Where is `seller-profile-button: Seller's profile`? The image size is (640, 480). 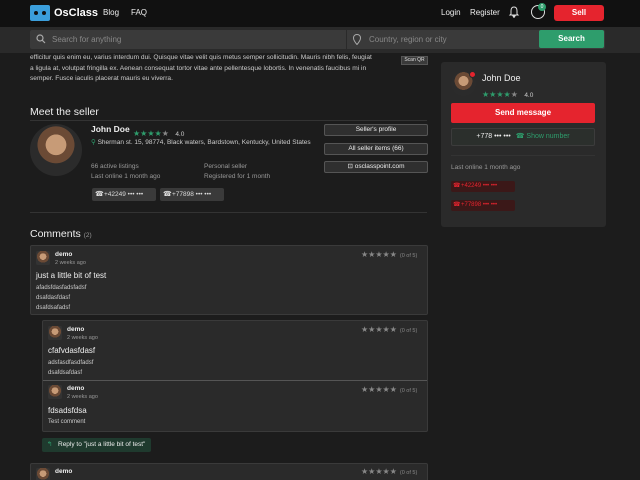
seller-profile-button: Seller's profile is located at coordinates (376, 130).